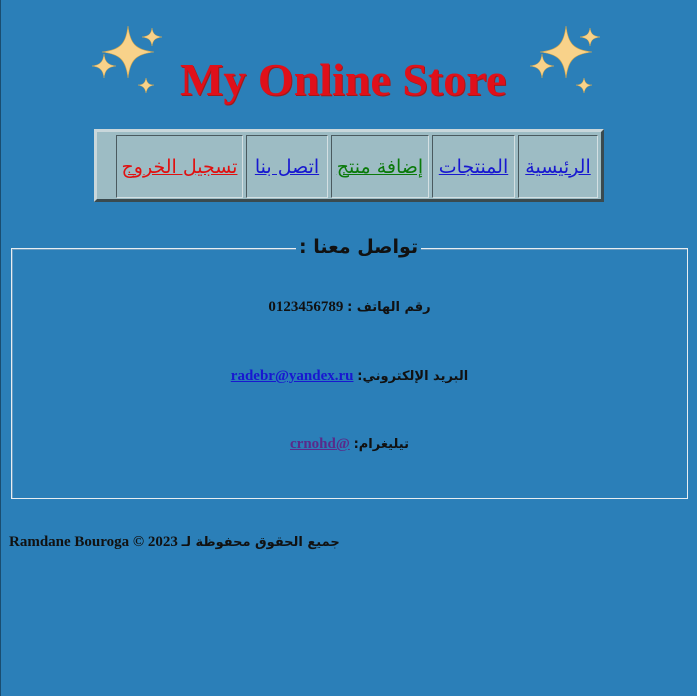  What do you see at coordinates (381, 444) in the screenshot?
I see `telegram-label: تيليغرام:` at bounding box center [381, 444].